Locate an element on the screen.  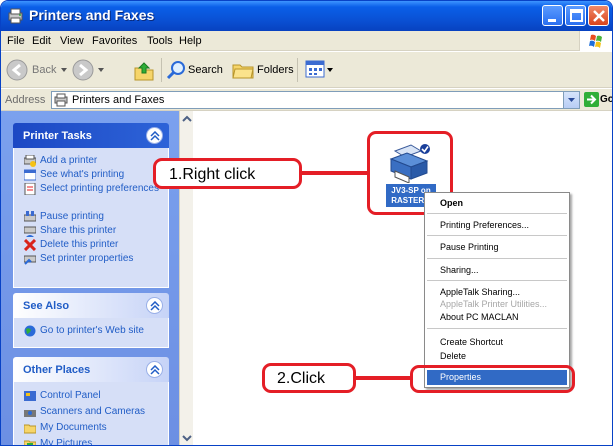
printer-properties-icon is located at coordinates (30, 260).